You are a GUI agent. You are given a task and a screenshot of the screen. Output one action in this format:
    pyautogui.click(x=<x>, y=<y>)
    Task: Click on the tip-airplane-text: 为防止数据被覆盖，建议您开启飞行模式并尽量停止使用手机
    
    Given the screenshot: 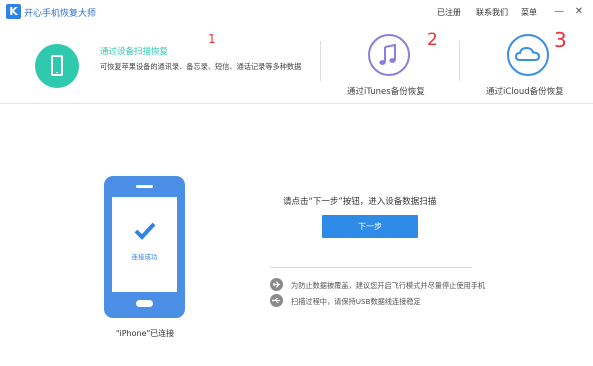 What is the action you would take?
    pyautogui.click(x=388, y=285)
    